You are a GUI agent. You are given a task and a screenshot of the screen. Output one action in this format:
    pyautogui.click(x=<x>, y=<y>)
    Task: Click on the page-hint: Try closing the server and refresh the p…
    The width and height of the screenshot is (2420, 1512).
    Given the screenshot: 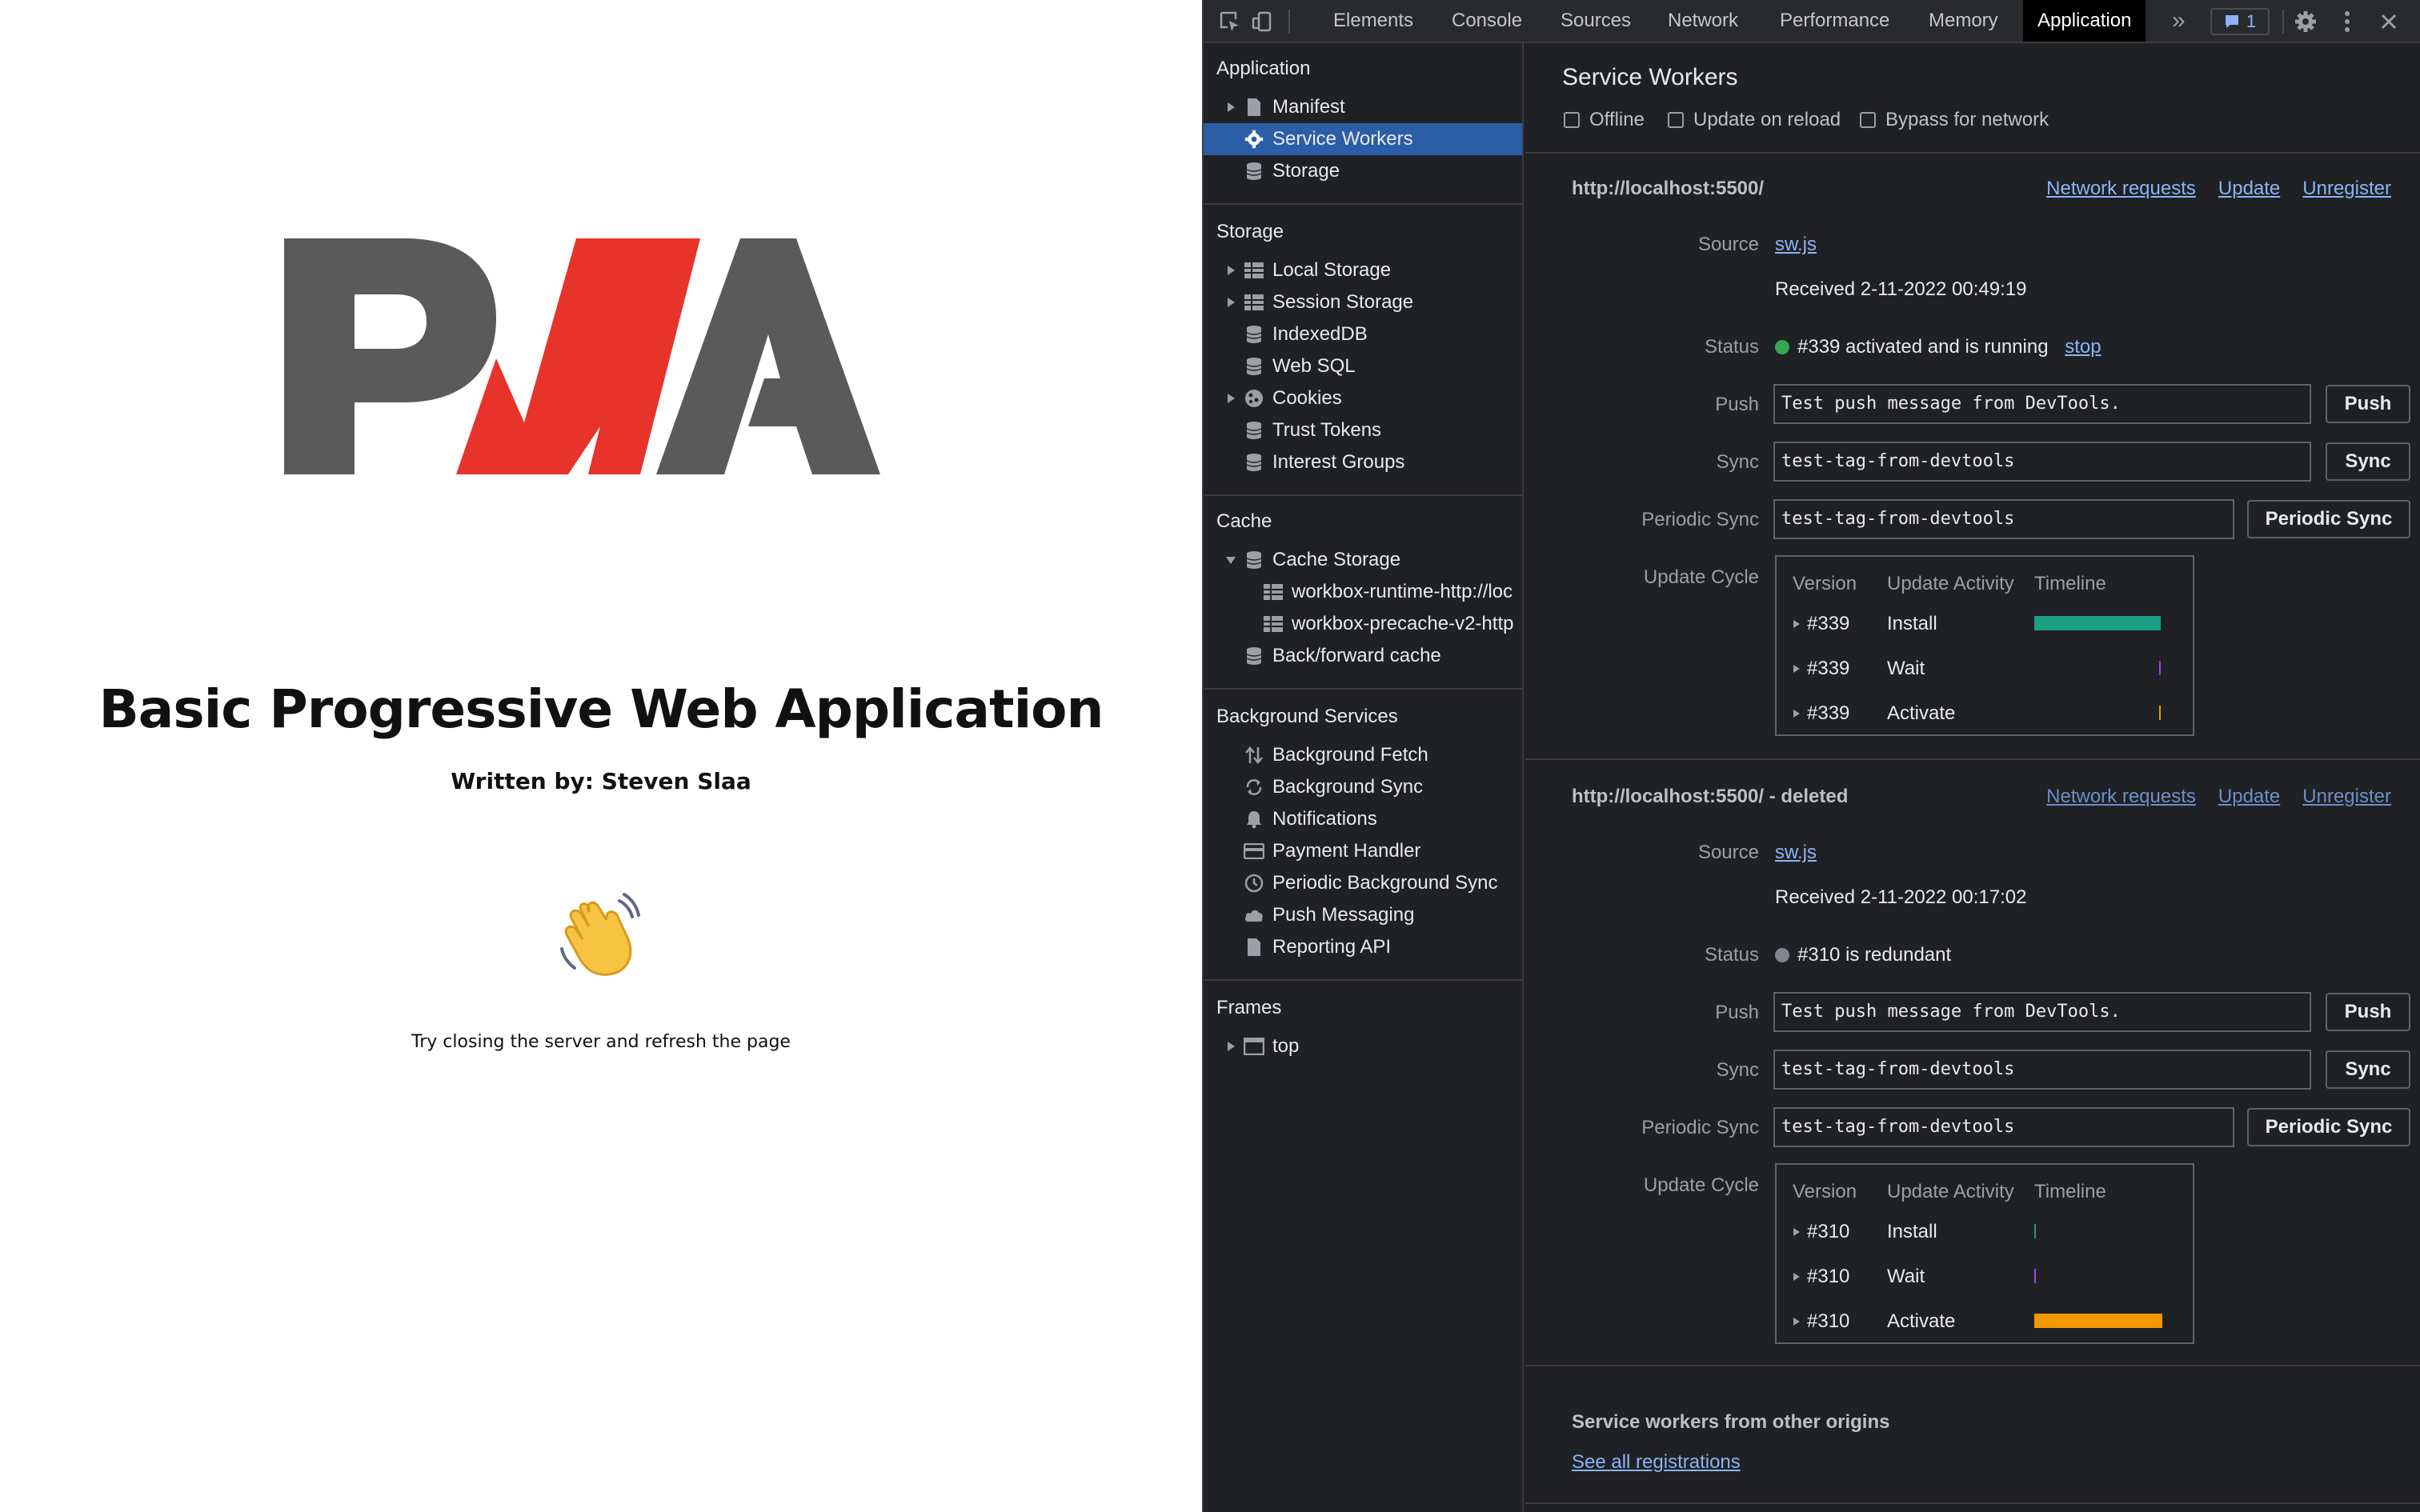 What is the action you would take?
    pyautogui.click(x=601, y=1042)
    